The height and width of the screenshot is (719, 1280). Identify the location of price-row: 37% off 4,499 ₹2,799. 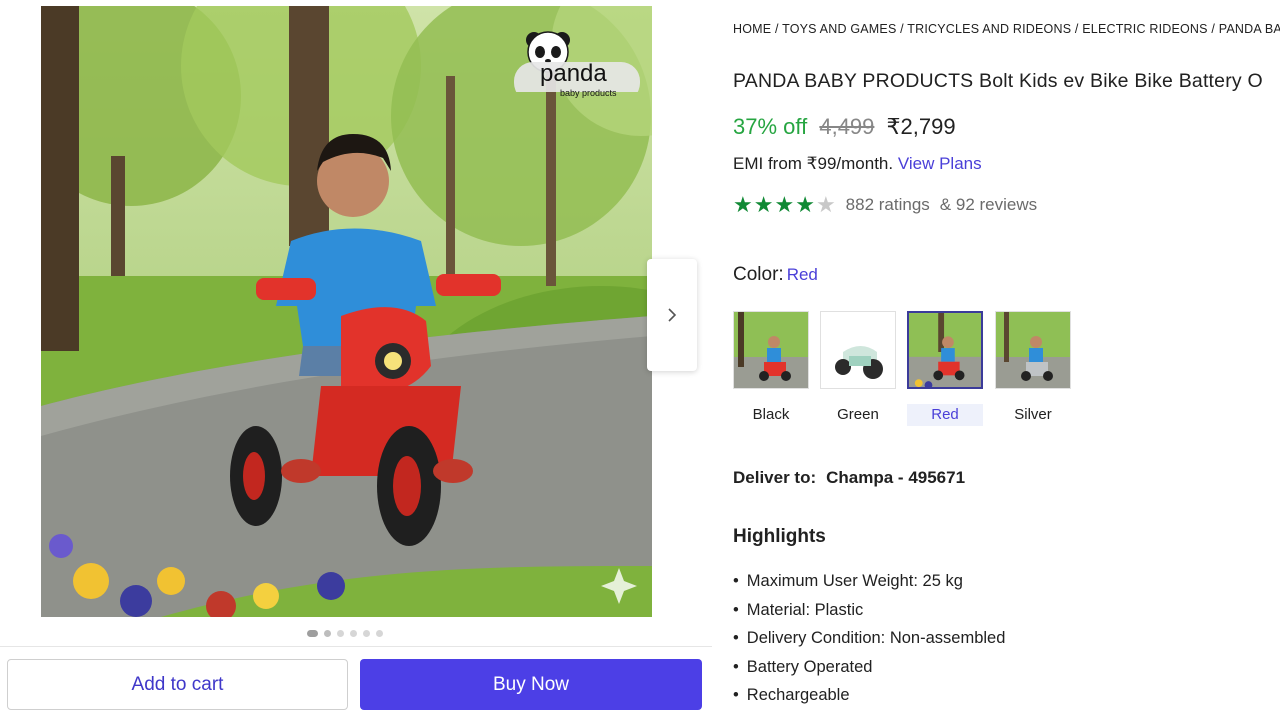
(844, 127).